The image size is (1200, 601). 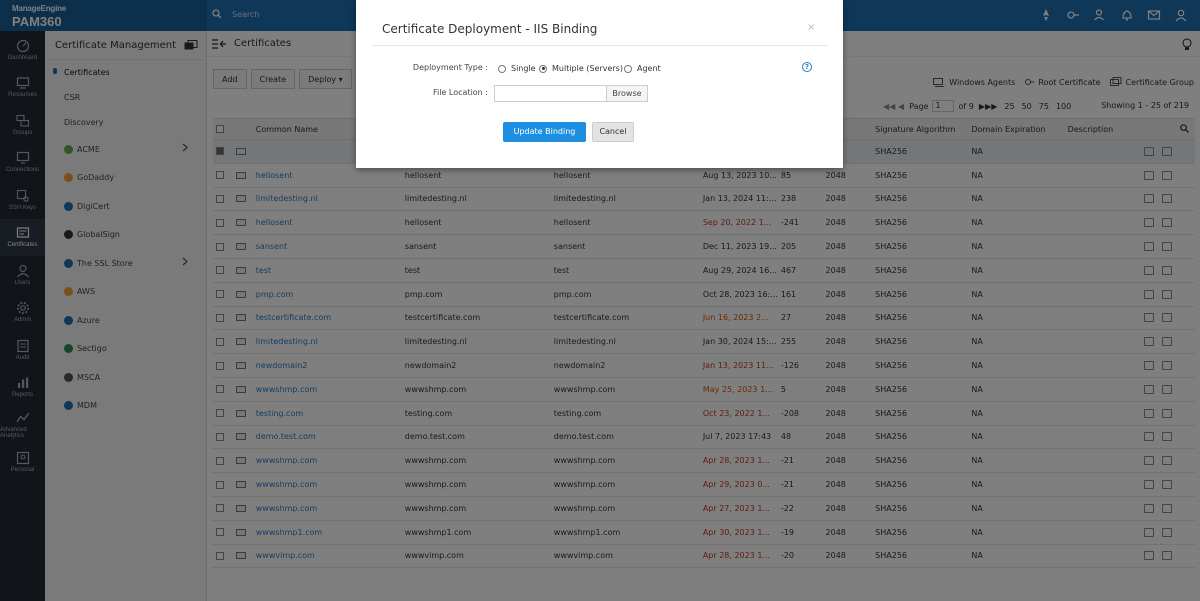 I want to click on cancel-button: Cancel, so click(x=613, y=132).